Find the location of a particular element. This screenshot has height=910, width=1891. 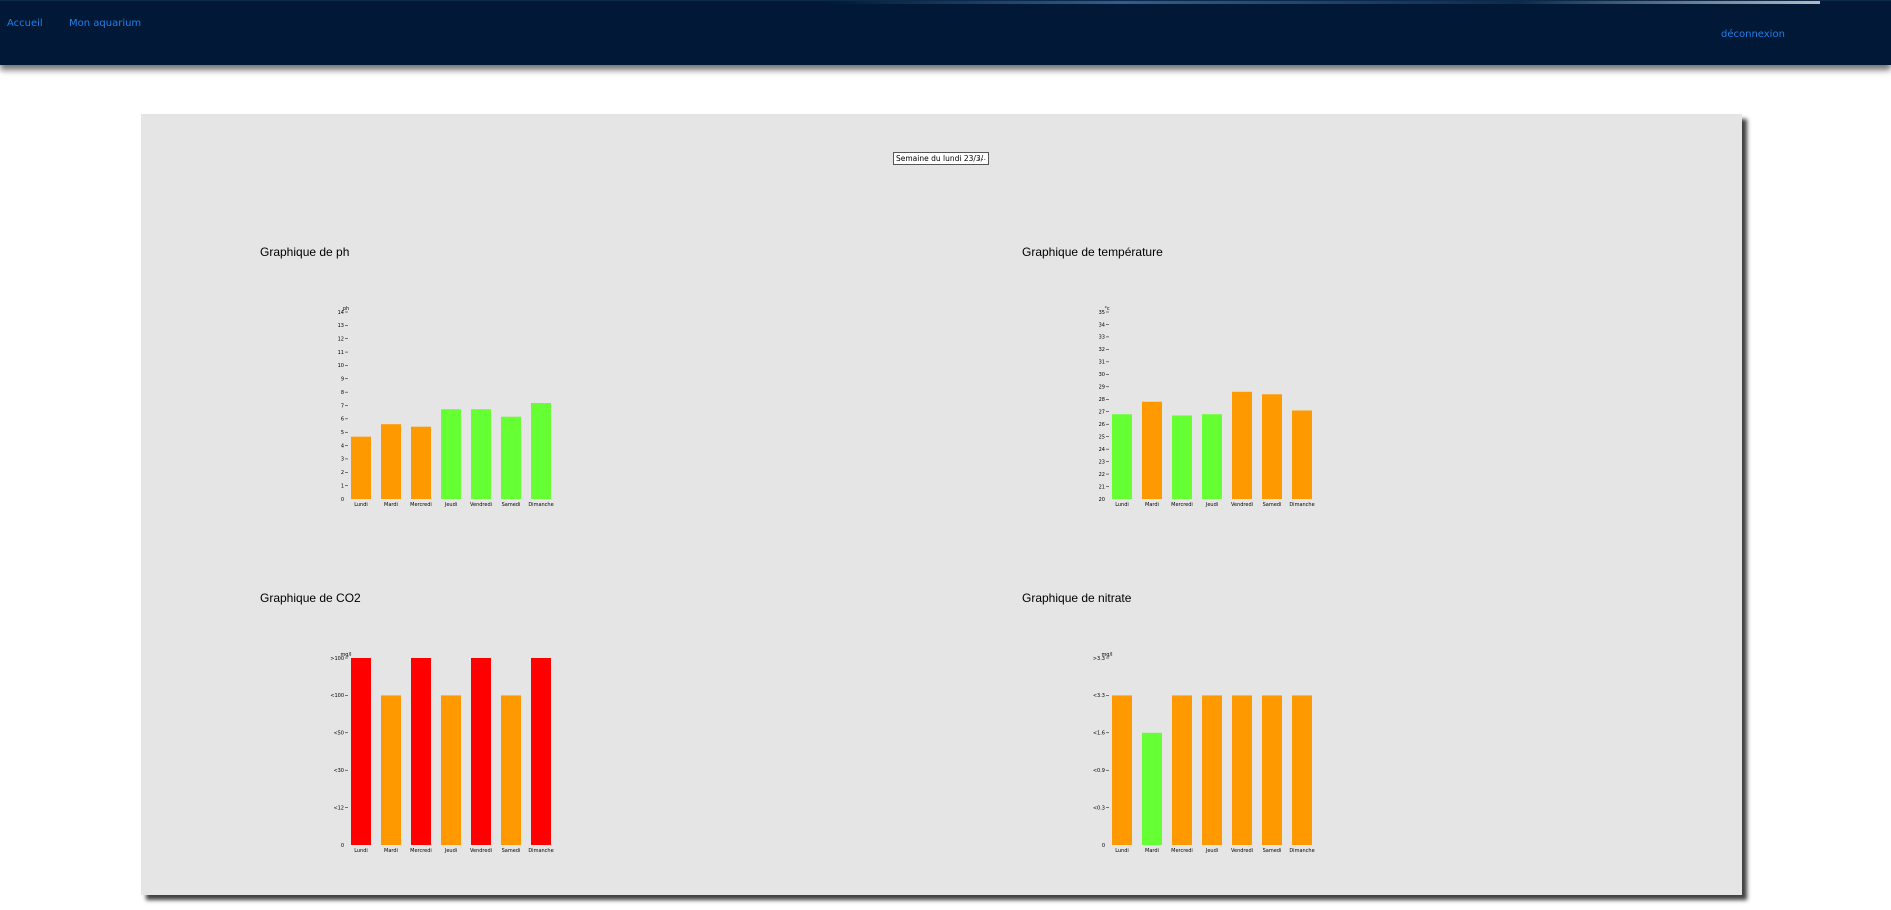

y-tick-label: >3.3 is located at coordinates (1099, 659).